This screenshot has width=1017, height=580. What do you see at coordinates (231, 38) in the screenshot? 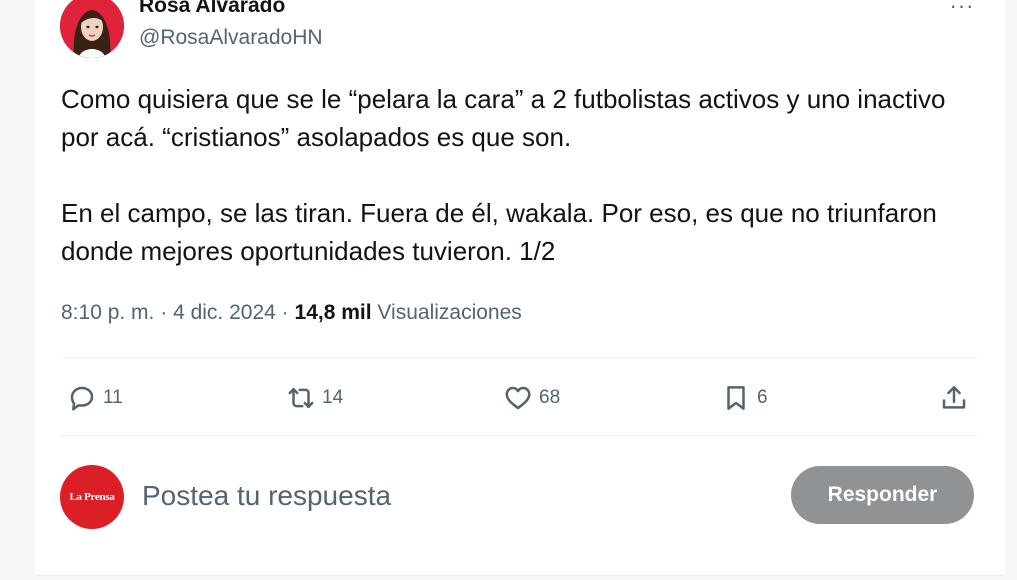
I see `author-handle: @RosaAlvaradoHN` at bounding box center [231, 38].